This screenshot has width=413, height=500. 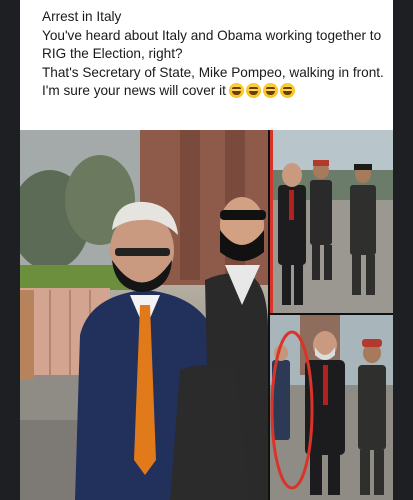 I want to click on top-right-photo, so click(x=331, y=221).